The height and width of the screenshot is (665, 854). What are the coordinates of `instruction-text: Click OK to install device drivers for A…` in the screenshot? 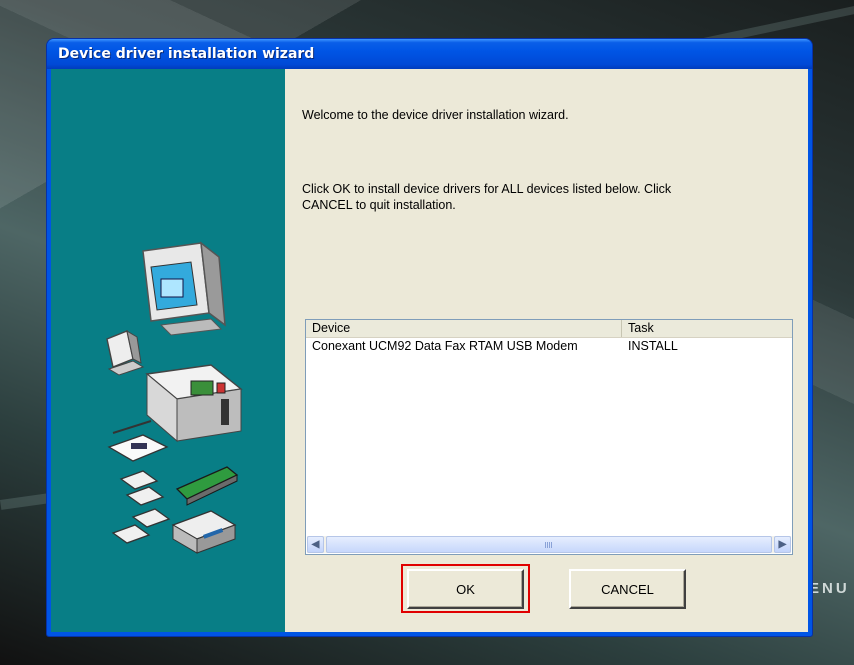 It's located at (517, 197).